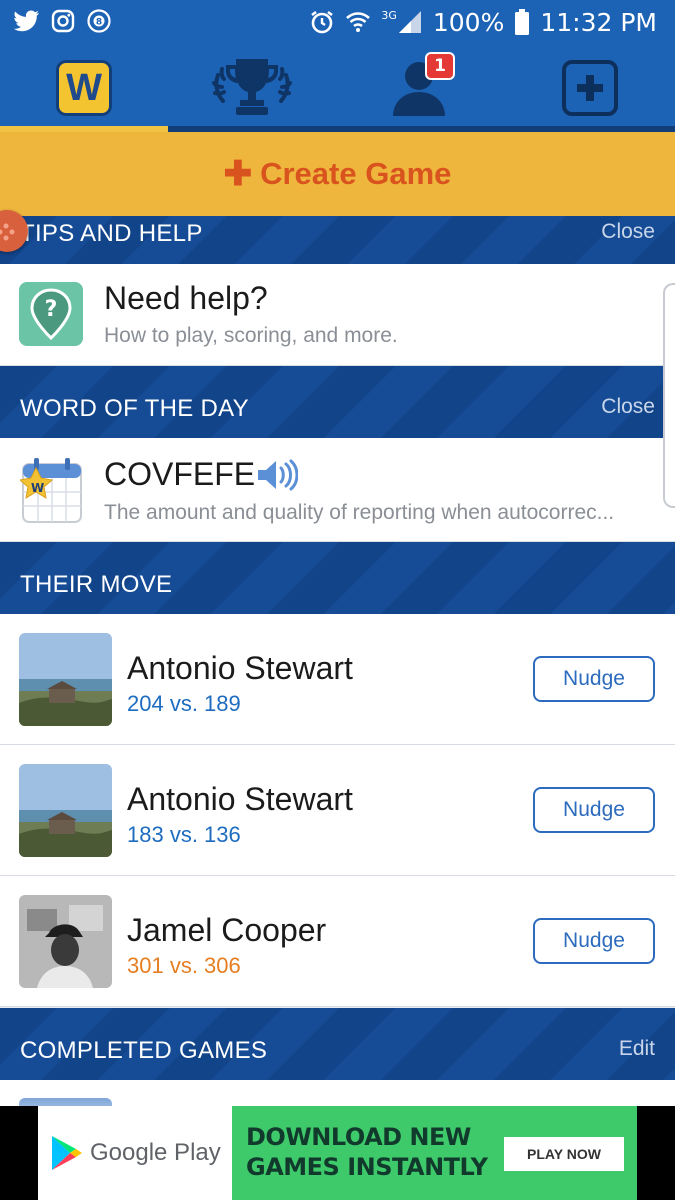 This screenshot has width=675, height=1200. Describe the element at coordinates (389, 15) in the screenshot. I see `network-type-label: 3G` at that location.